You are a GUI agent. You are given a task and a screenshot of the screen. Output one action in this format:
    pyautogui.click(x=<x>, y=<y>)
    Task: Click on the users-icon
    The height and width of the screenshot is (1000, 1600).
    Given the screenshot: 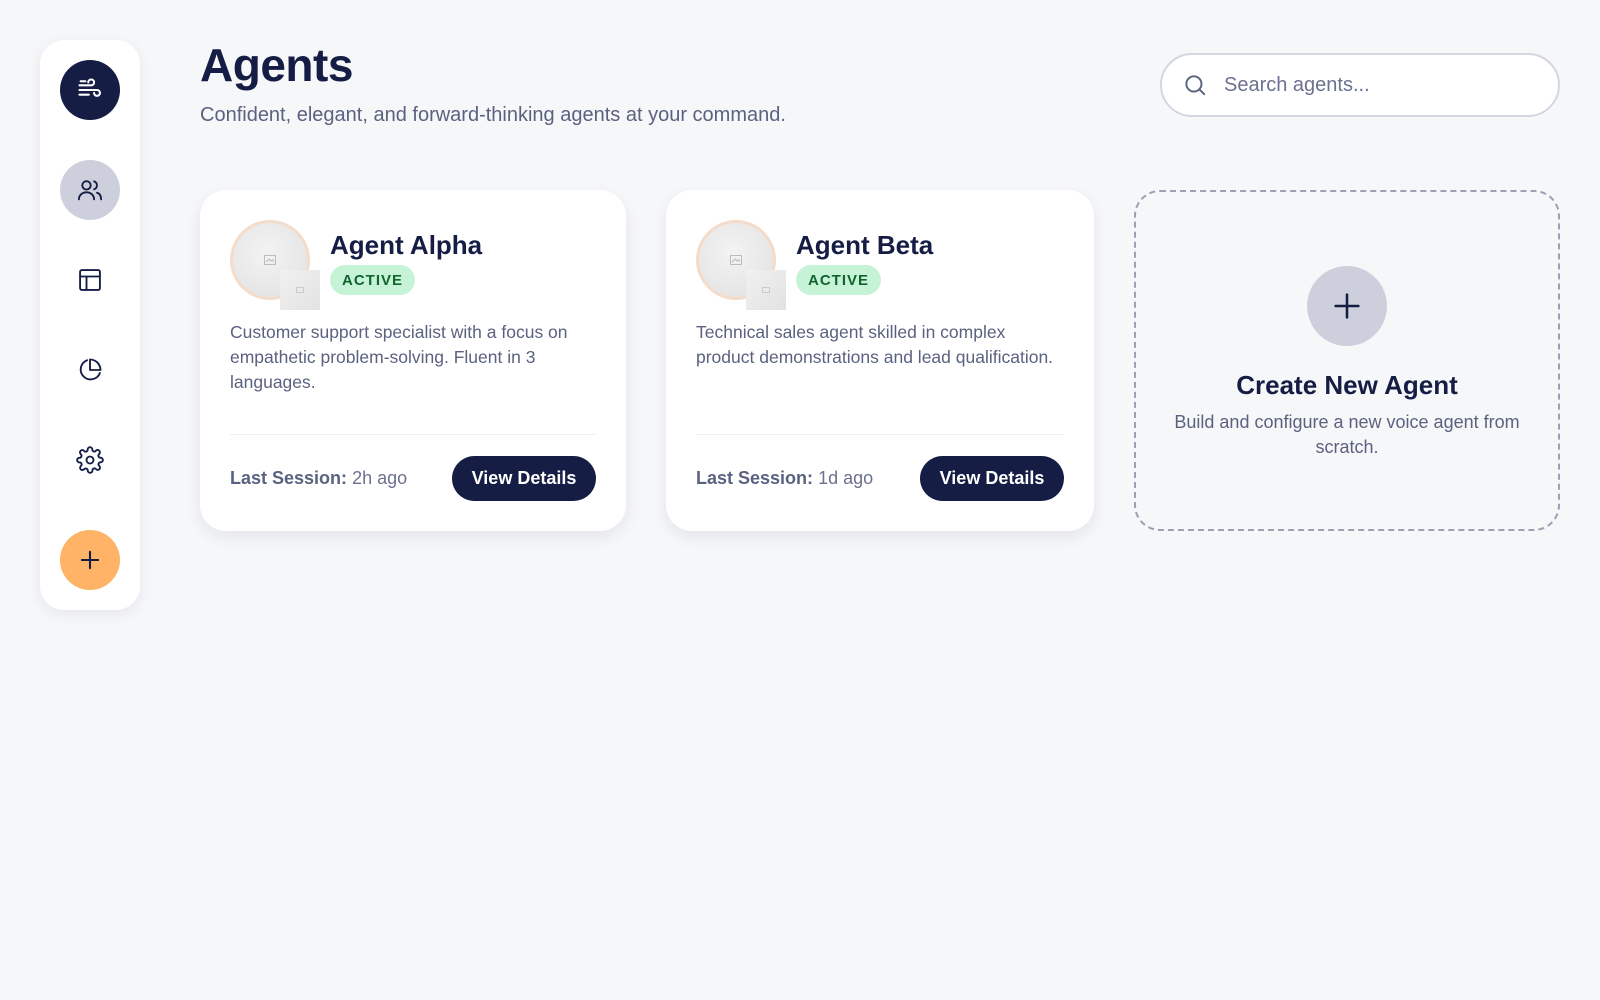 What is the action you would take?
    pyautogui.click(x=90, y=190)
    